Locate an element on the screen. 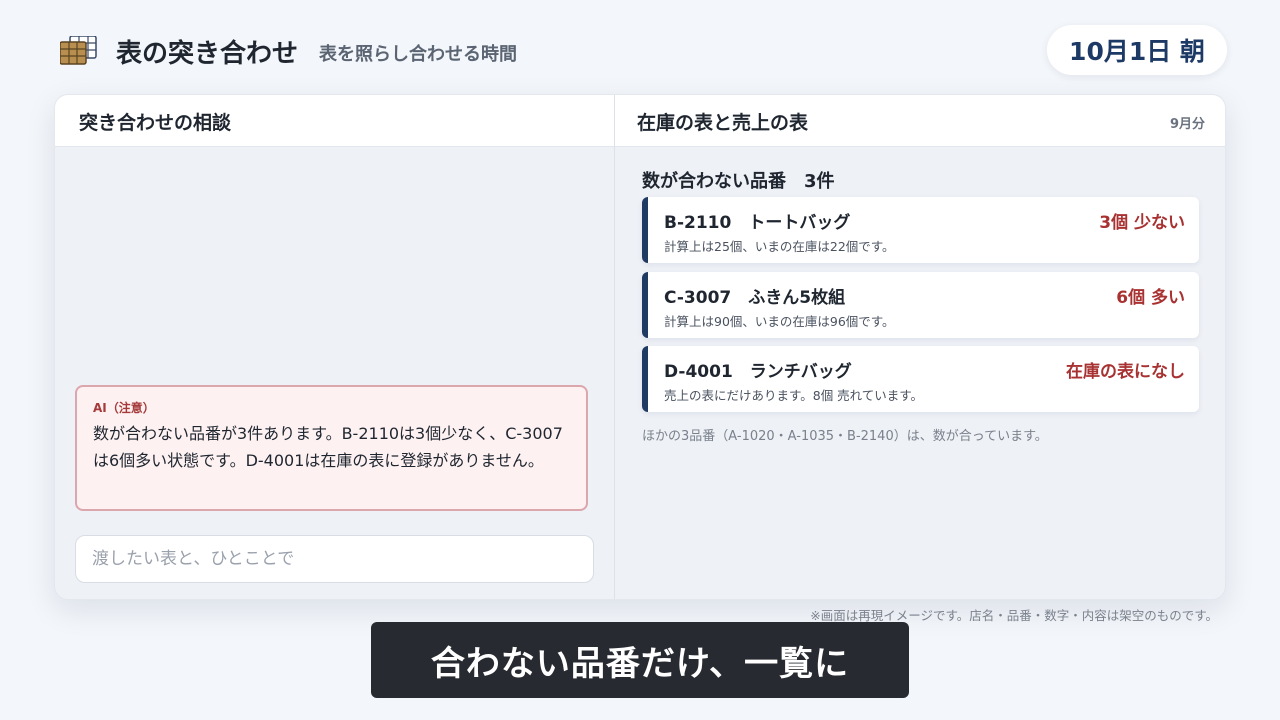  chat-pane-header: 突き合わせの相談 is located at coordinates (334, 121).